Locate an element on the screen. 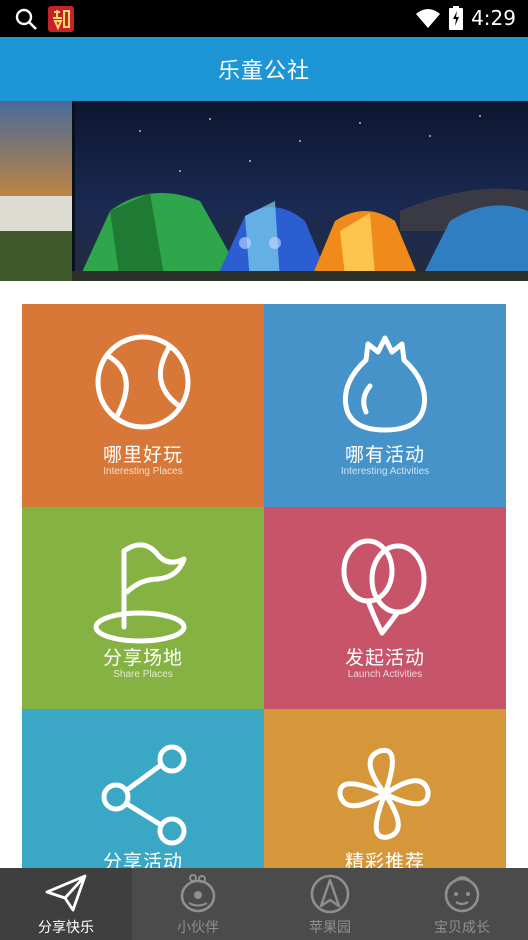 This screenshot has width=528, height=940. tile-title: 哪有活动 is located at coordinates (384, 455).